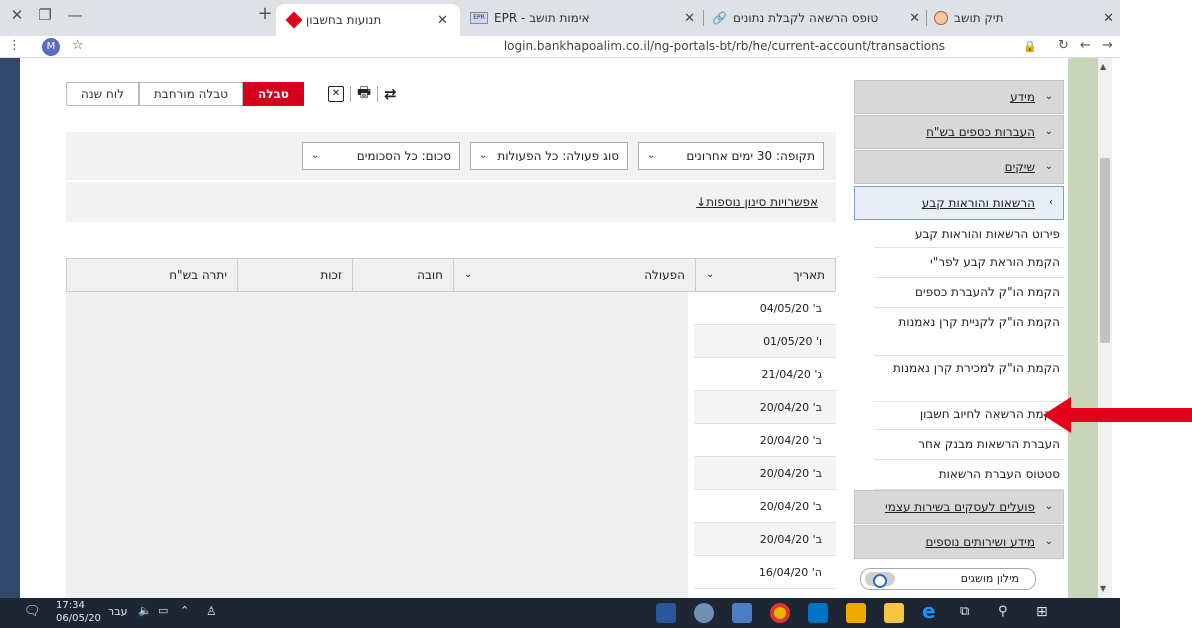  Describe the element at coordinates (666, 613) in the screenshot. I see `word-icon` at that location.